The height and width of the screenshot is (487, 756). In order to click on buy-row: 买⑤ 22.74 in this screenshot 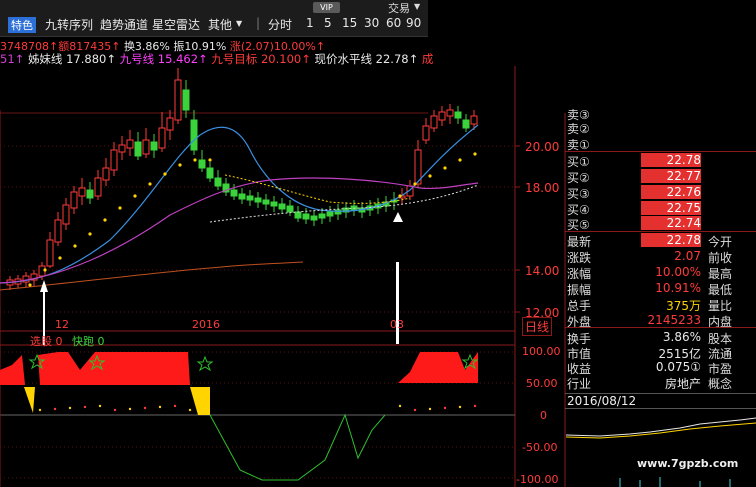, I will do `click(660, 224)`.